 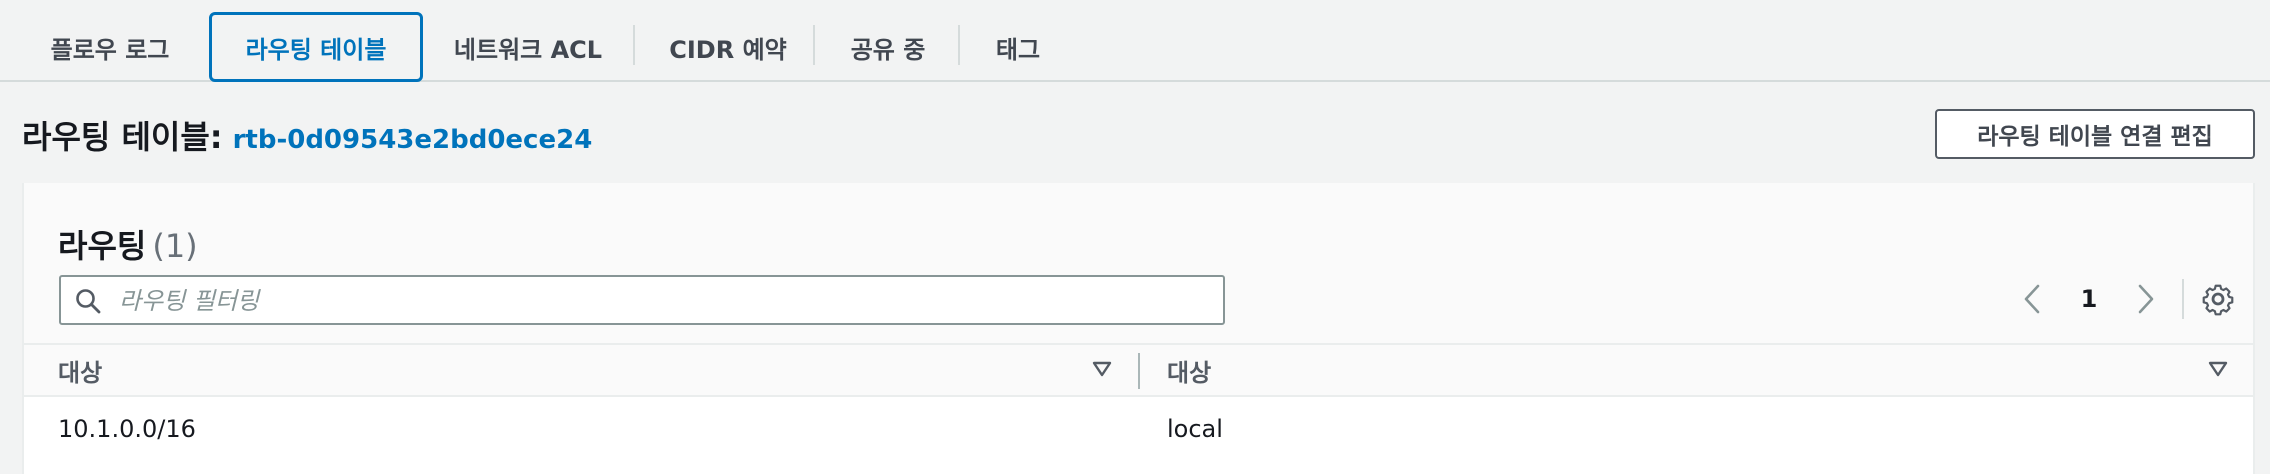 I want to click on tab-cidr-reservations: CIDR 예약, so click(x=728, y=47).